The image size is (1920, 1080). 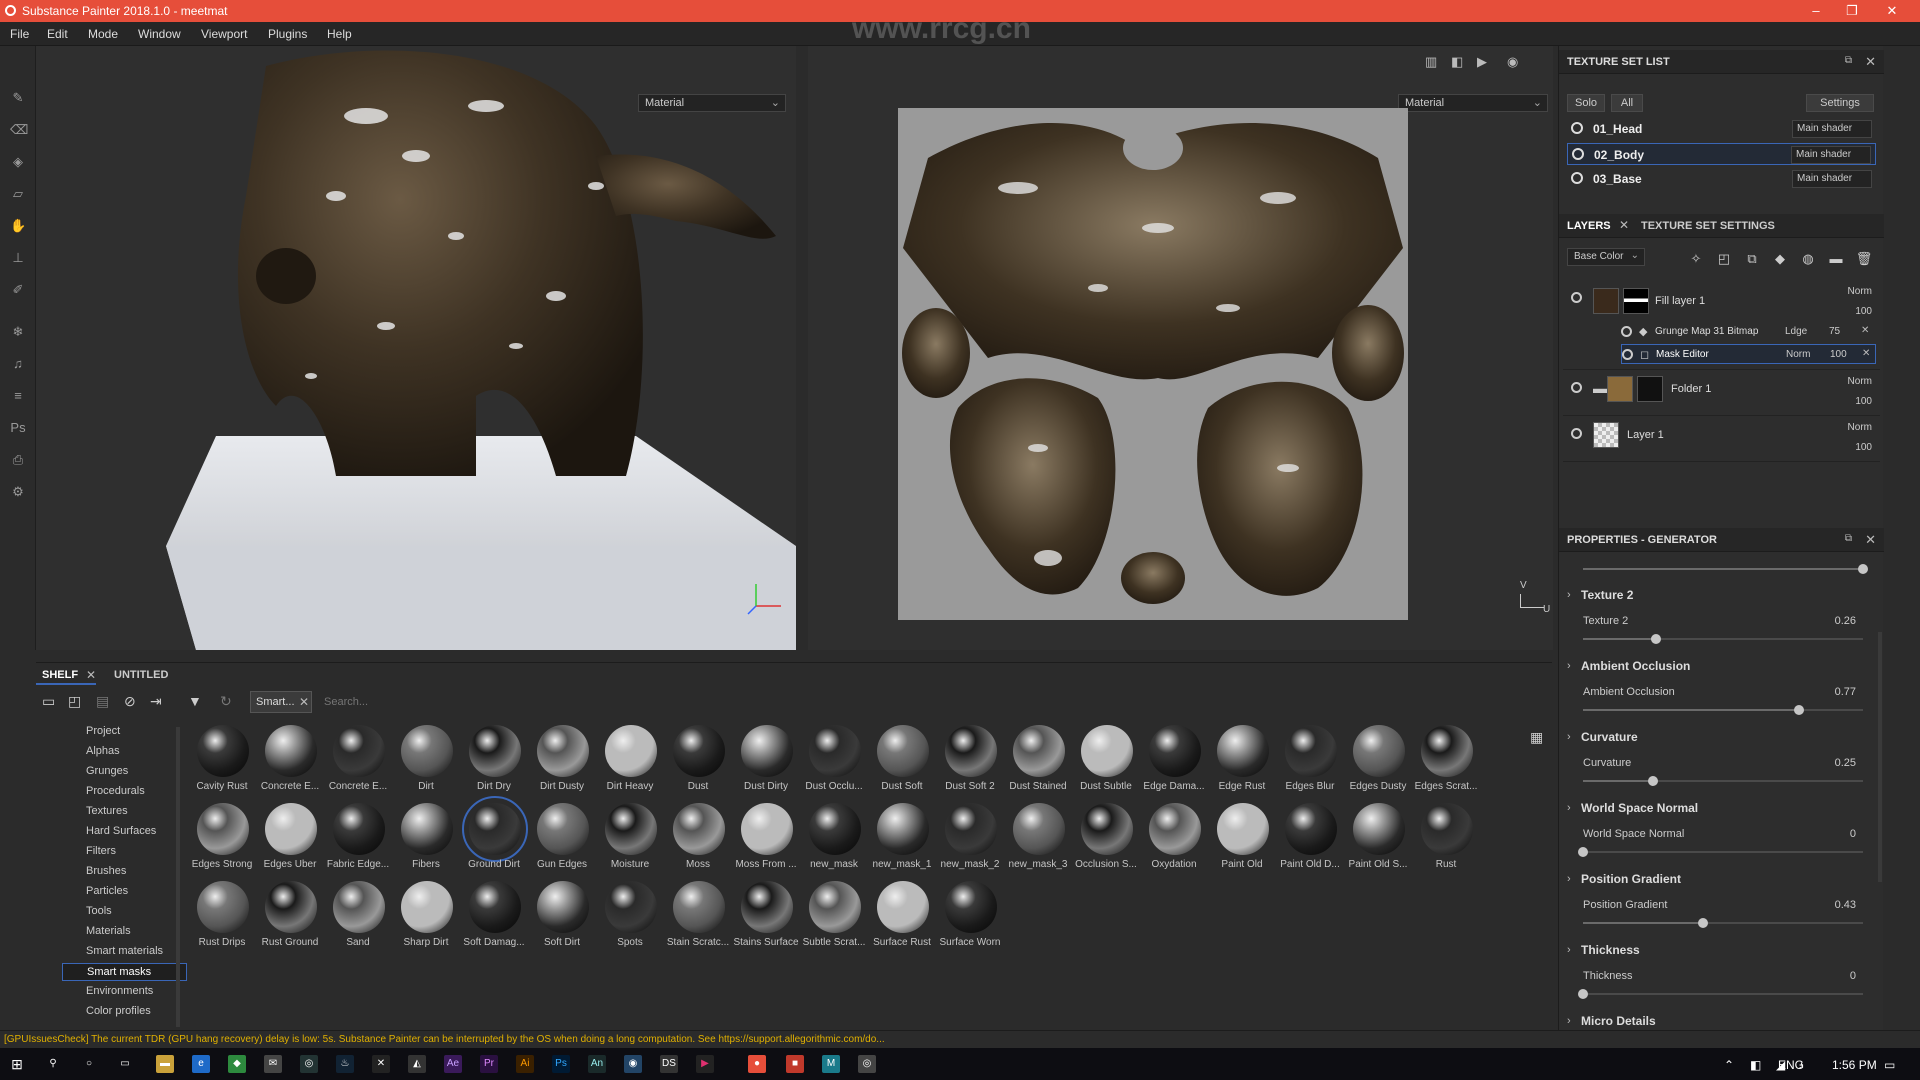 I want to click on color-picker-icon: ✐, so click(x=18, y=290).